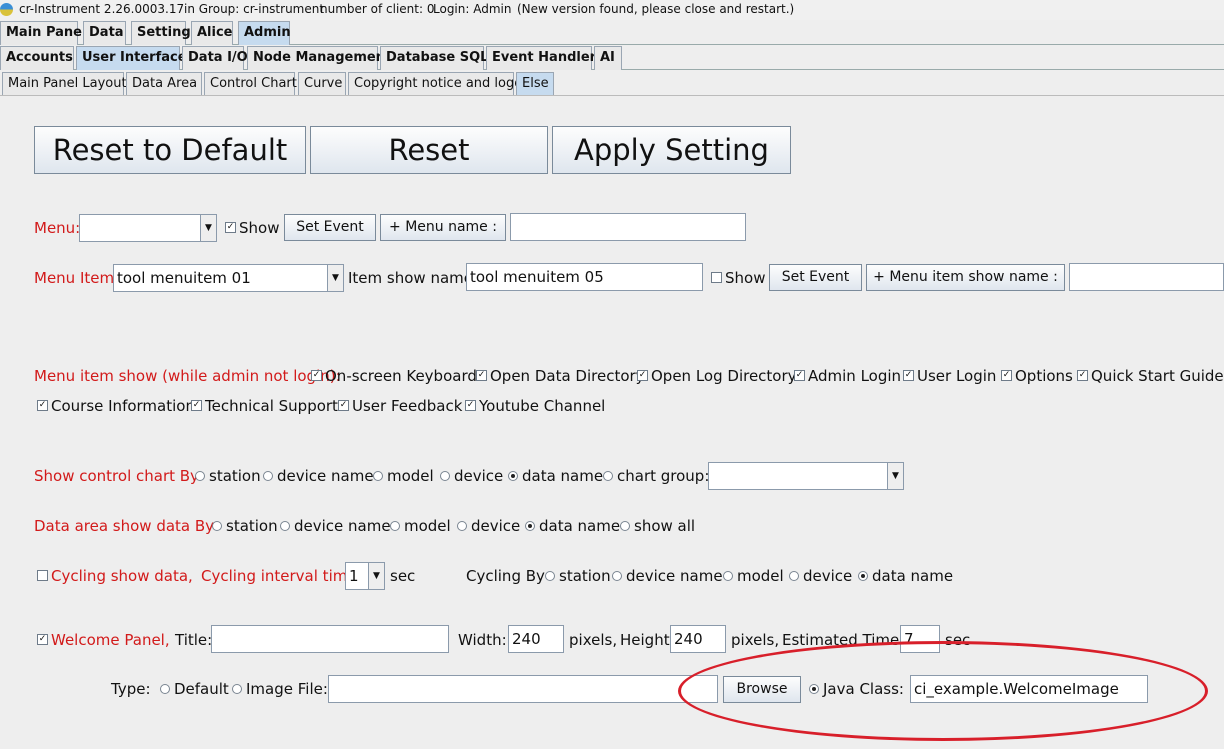  What do you see at coordinates (148, 228) in the screenshot?
I see `menu-select: ▼` at bounding box center [148, 228].